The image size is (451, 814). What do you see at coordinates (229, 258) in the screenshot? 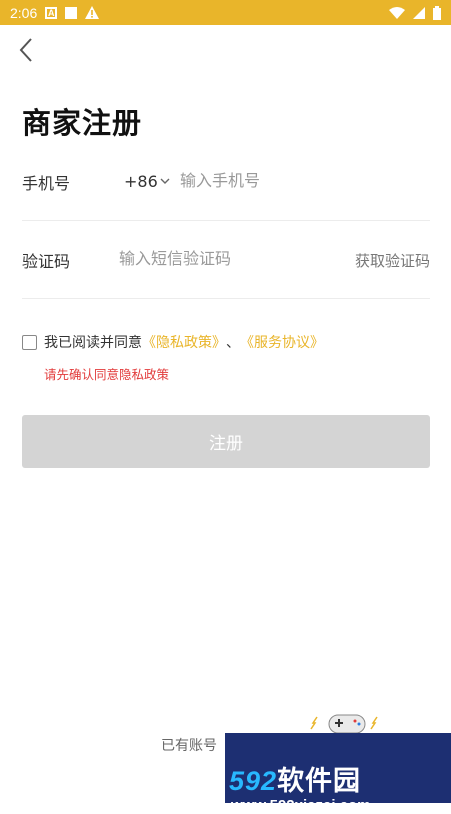
I see `sms-code-input` at bounding box center [229, 258].